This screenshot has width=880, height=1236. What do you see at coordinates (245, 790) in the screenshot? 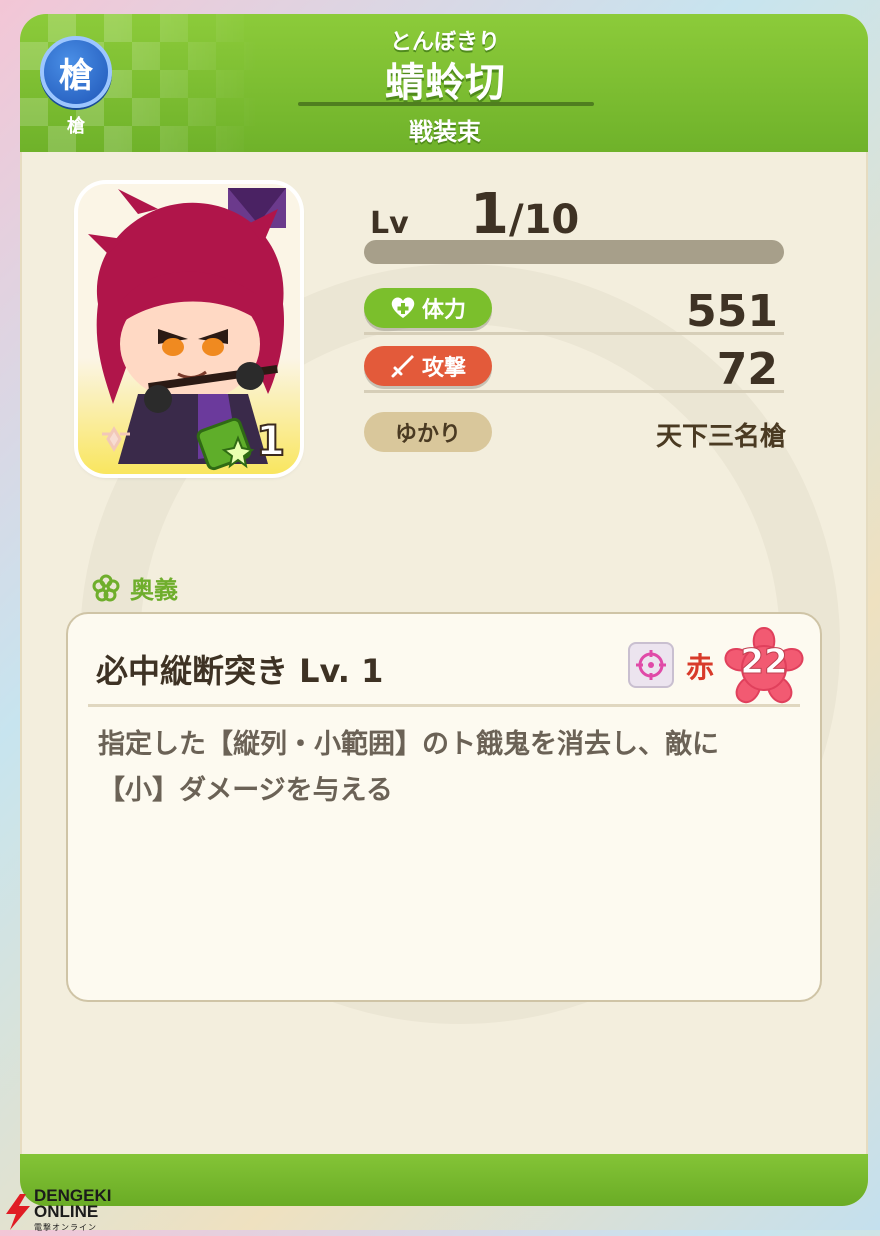
I see `skill-description-line-2: 【小】ダメージを与える` at bounding box center [245, 790].